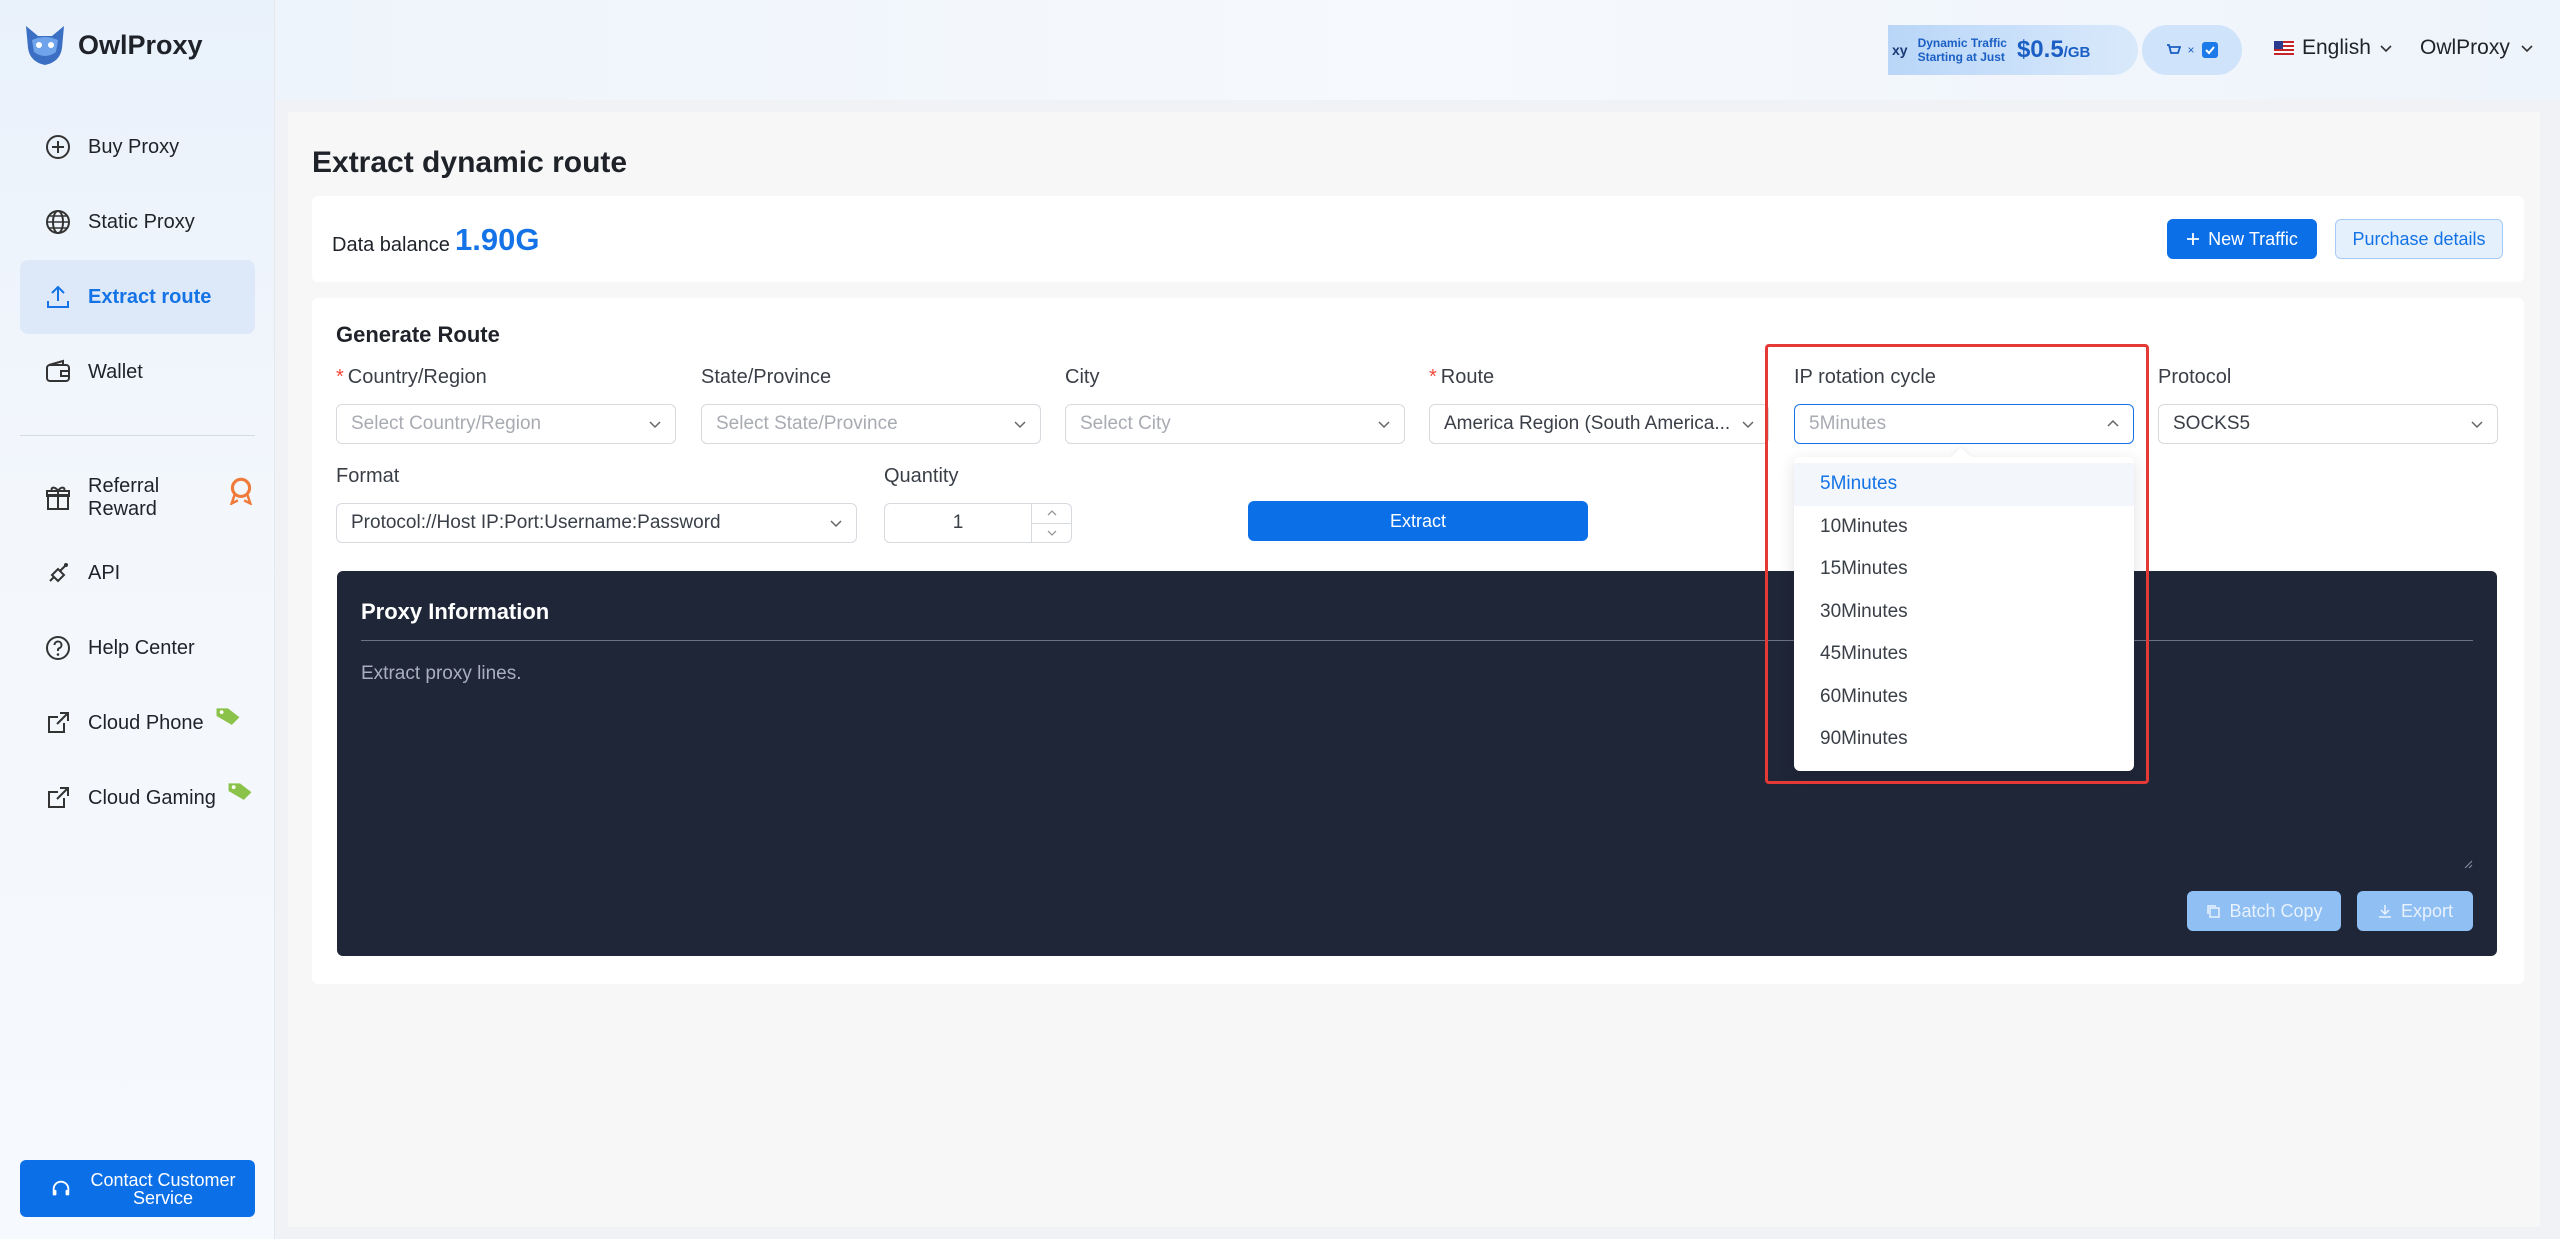 The image size is (2560, 1239). I want to click on country-select: Select Country/Region, so click(506, 424).